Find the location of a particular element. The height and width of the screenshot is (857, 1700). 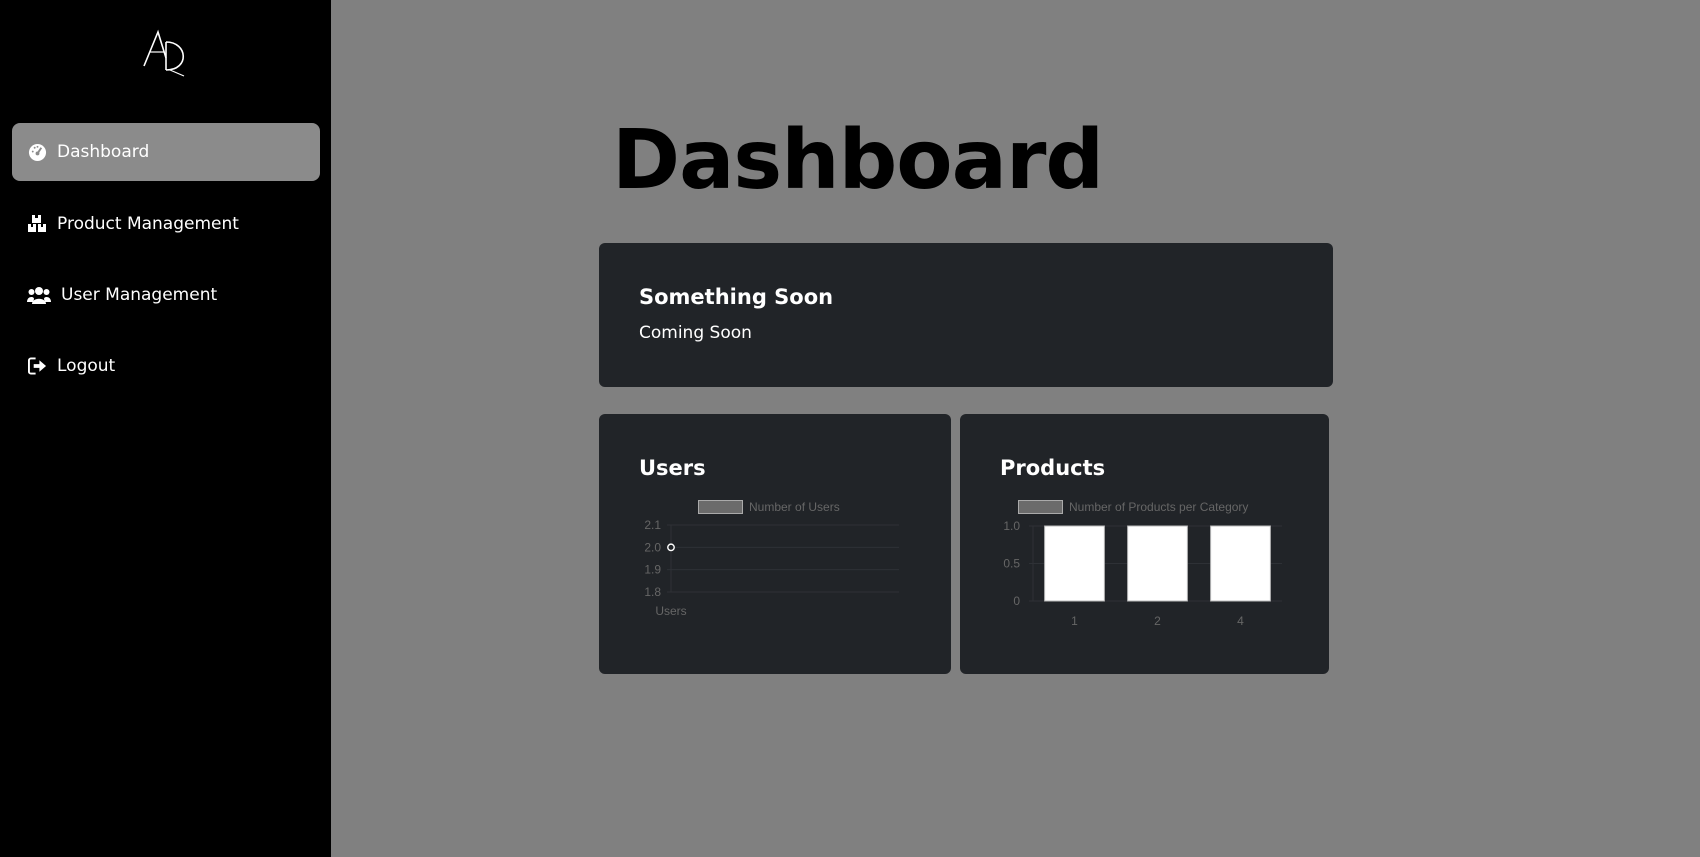

boxes-icon is located at coordinates (37, 224).